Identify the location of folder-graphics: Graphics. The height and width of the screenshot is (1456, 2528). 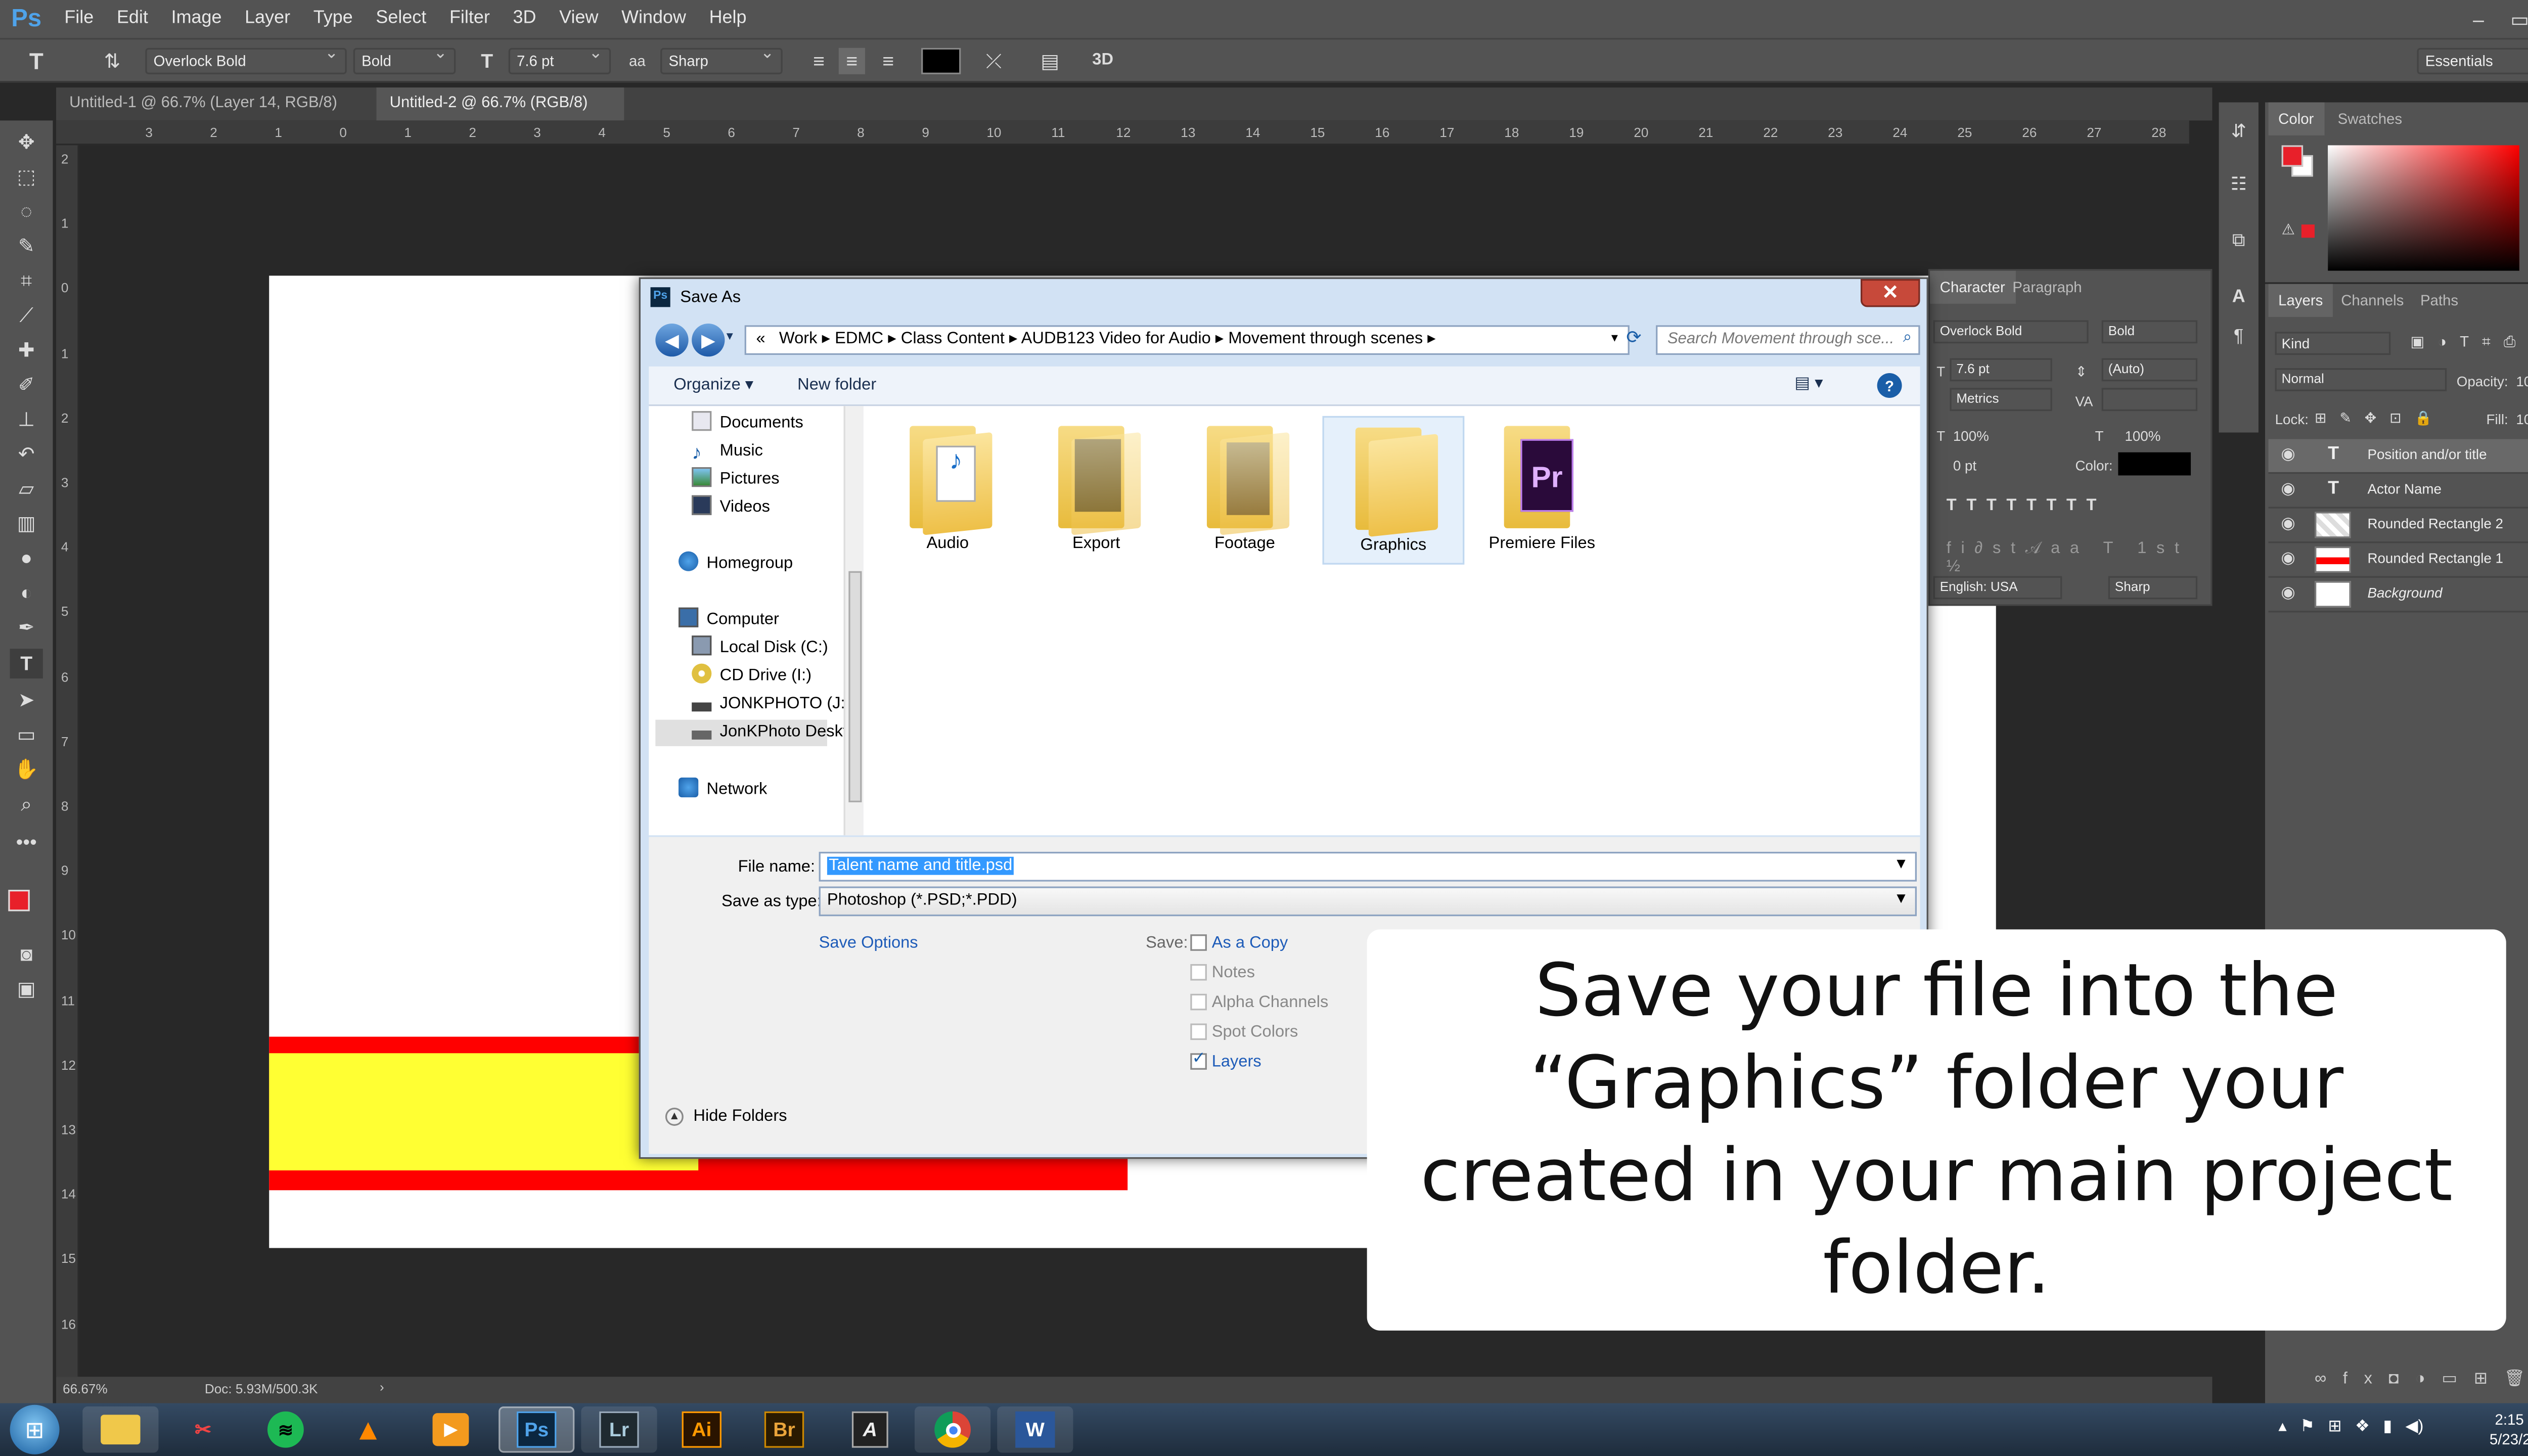
(1394, 490).